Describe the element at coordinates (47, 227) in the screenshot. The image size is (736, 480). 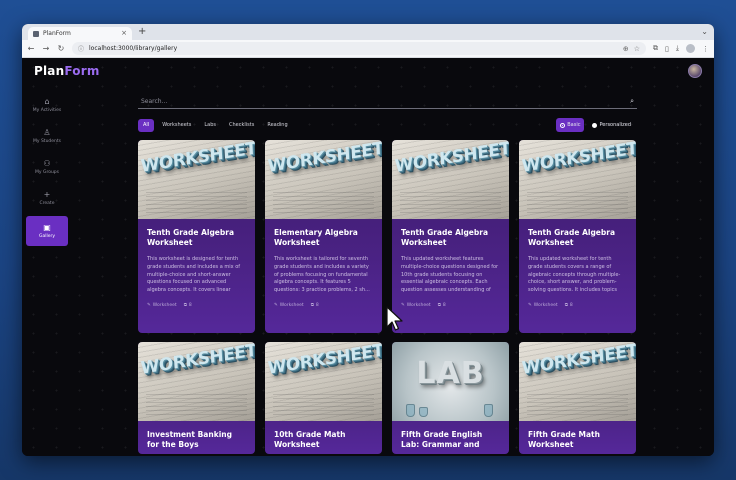
I see `gallery-icon: ▣` at that location.